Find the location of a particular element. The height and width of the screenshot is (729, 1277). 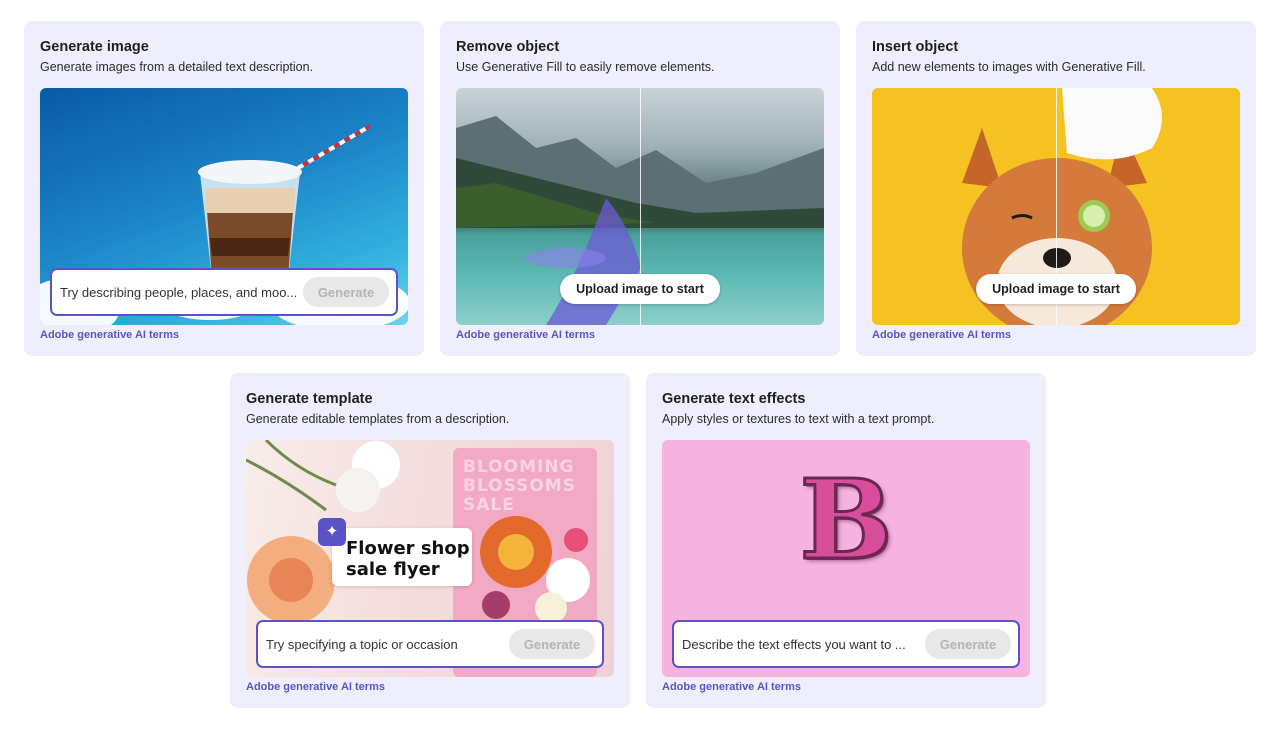

card-title: Generate template is located at coordinates (309, 399).